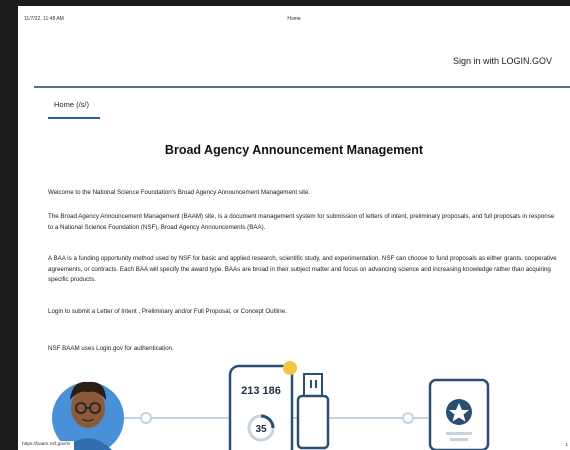 The image size is (570, 450). I want to click on phone-code-icon: 213 186 35, so click(261, 407).